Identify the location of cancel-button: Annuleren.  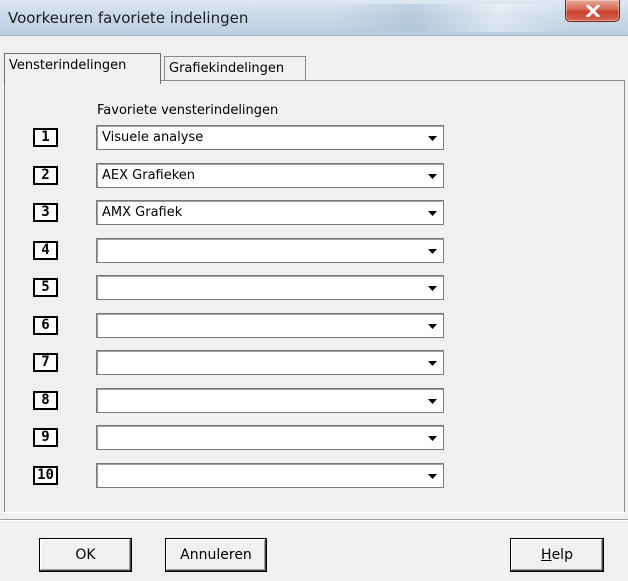
(216, 555).